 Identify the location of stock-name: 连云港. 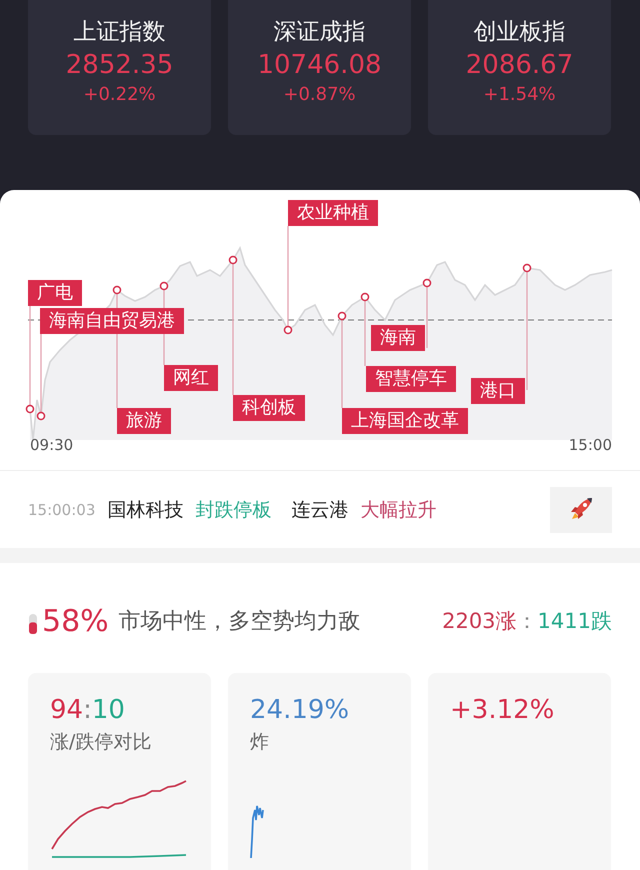
(319, 509).